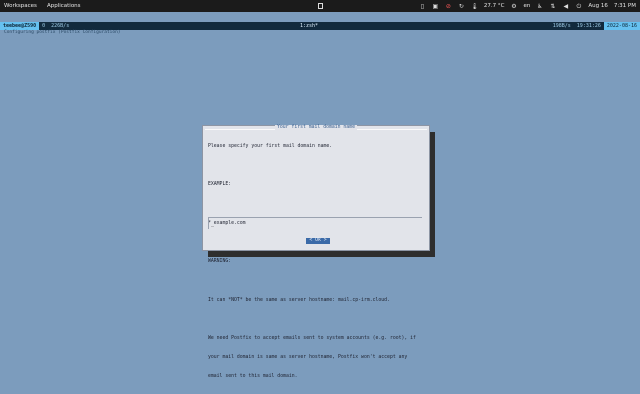  What do you see at coordinates (621, 26) in the screenshot?
I see `tmux-date: 2022-08-16` at bounding box center [621, 26].